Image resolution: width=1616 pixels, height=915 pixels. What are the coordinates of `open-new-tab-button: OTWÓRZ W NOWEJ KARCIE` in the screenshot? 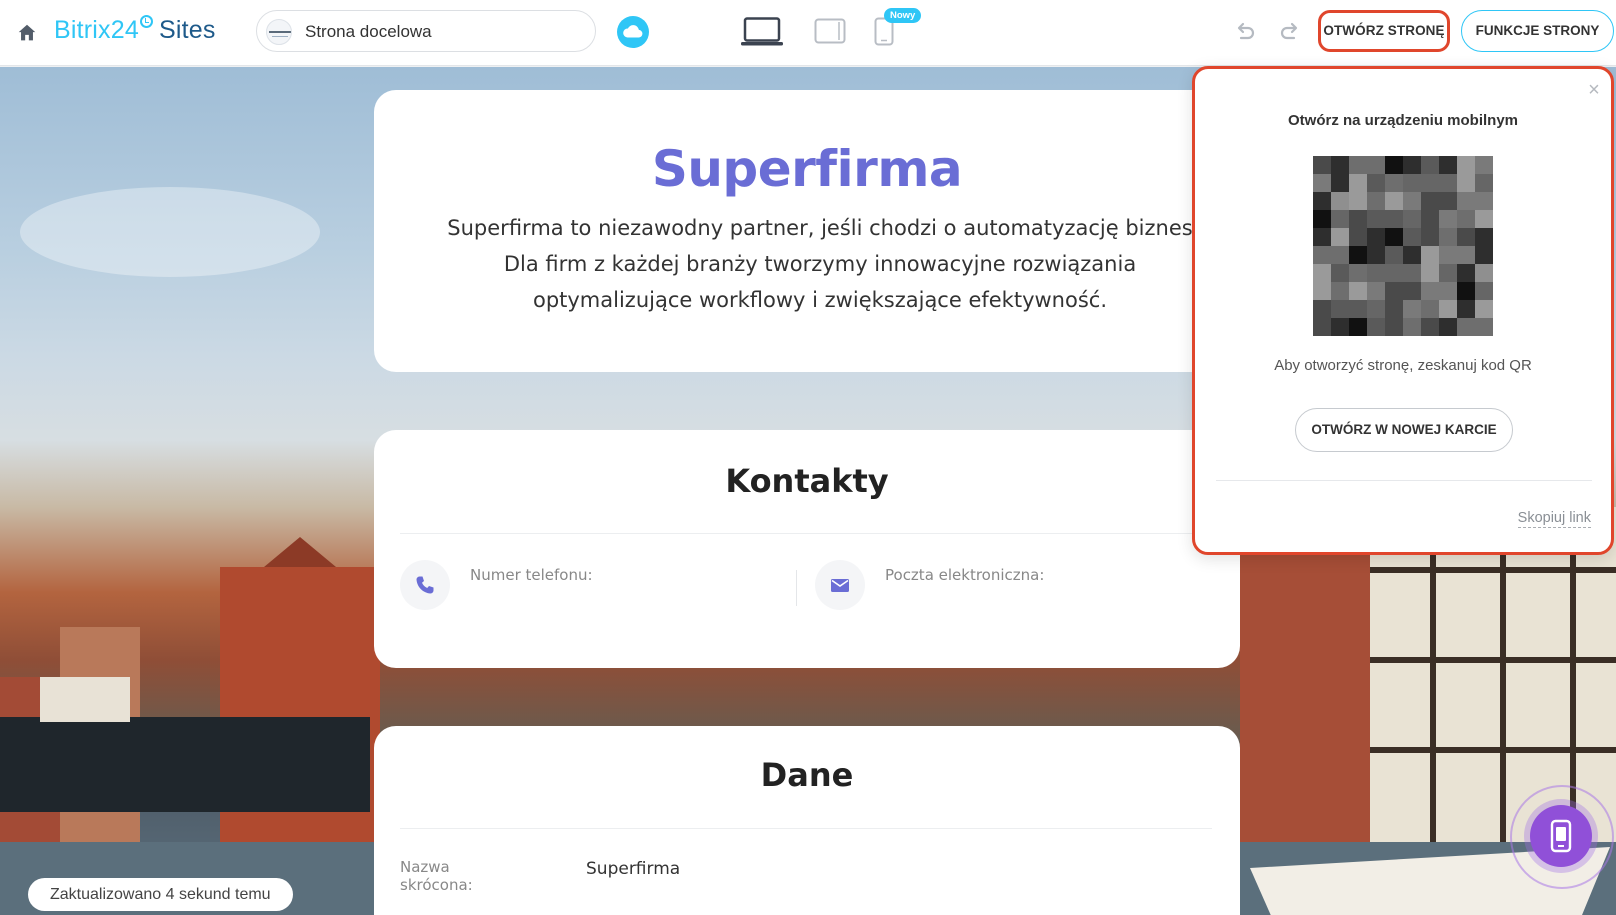 It's located at (1404, 430).